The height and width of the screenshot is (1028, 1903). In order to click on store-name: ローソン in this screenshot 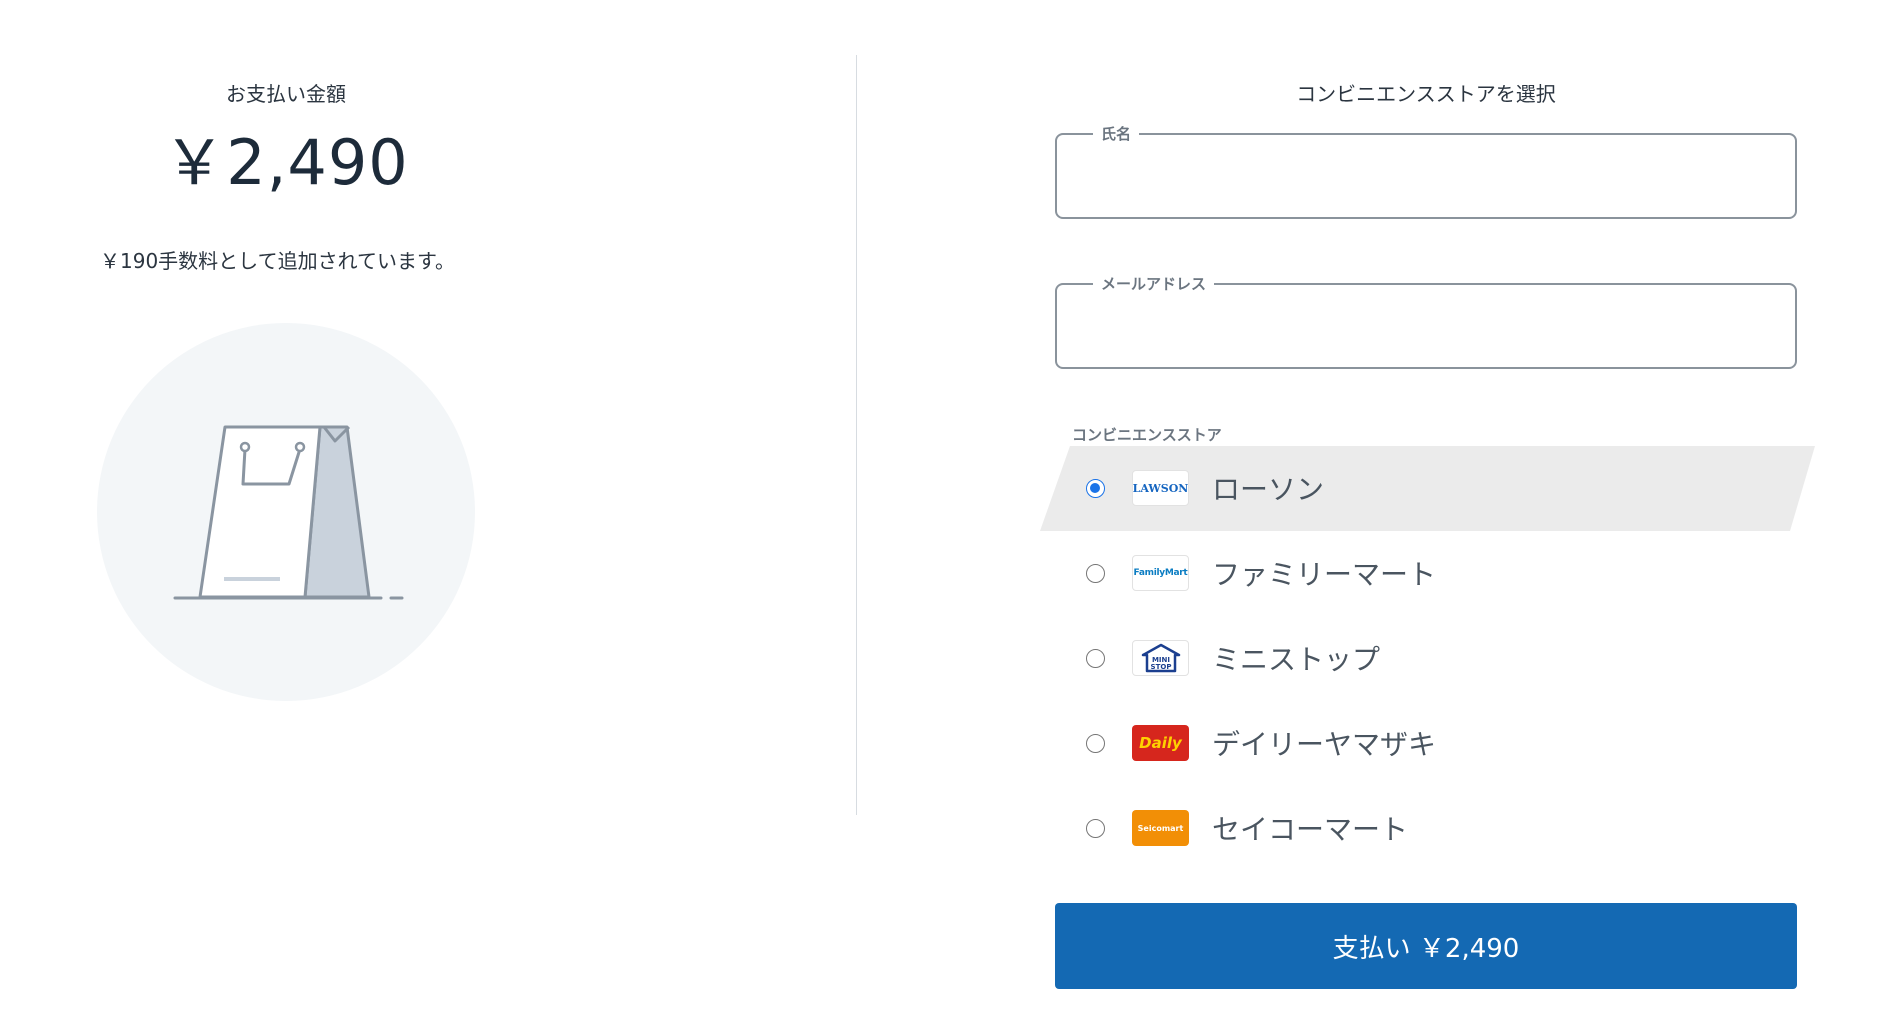, I will do `click(1268, 489)`.